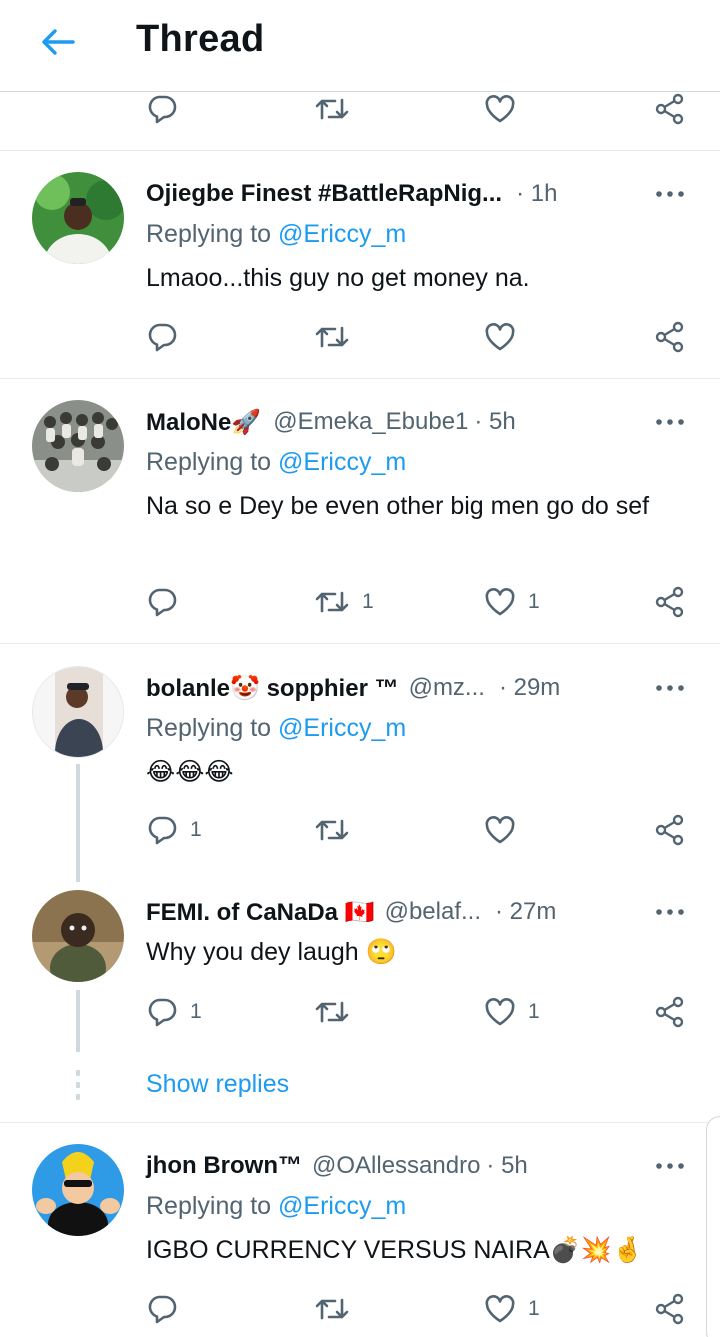 Image resolution: width=720 pixels, height=1337 pixels. I want to click on tweet-header: MaloNe🚀 @Emeka_Ebube1 · 5h, so click(331, 422).